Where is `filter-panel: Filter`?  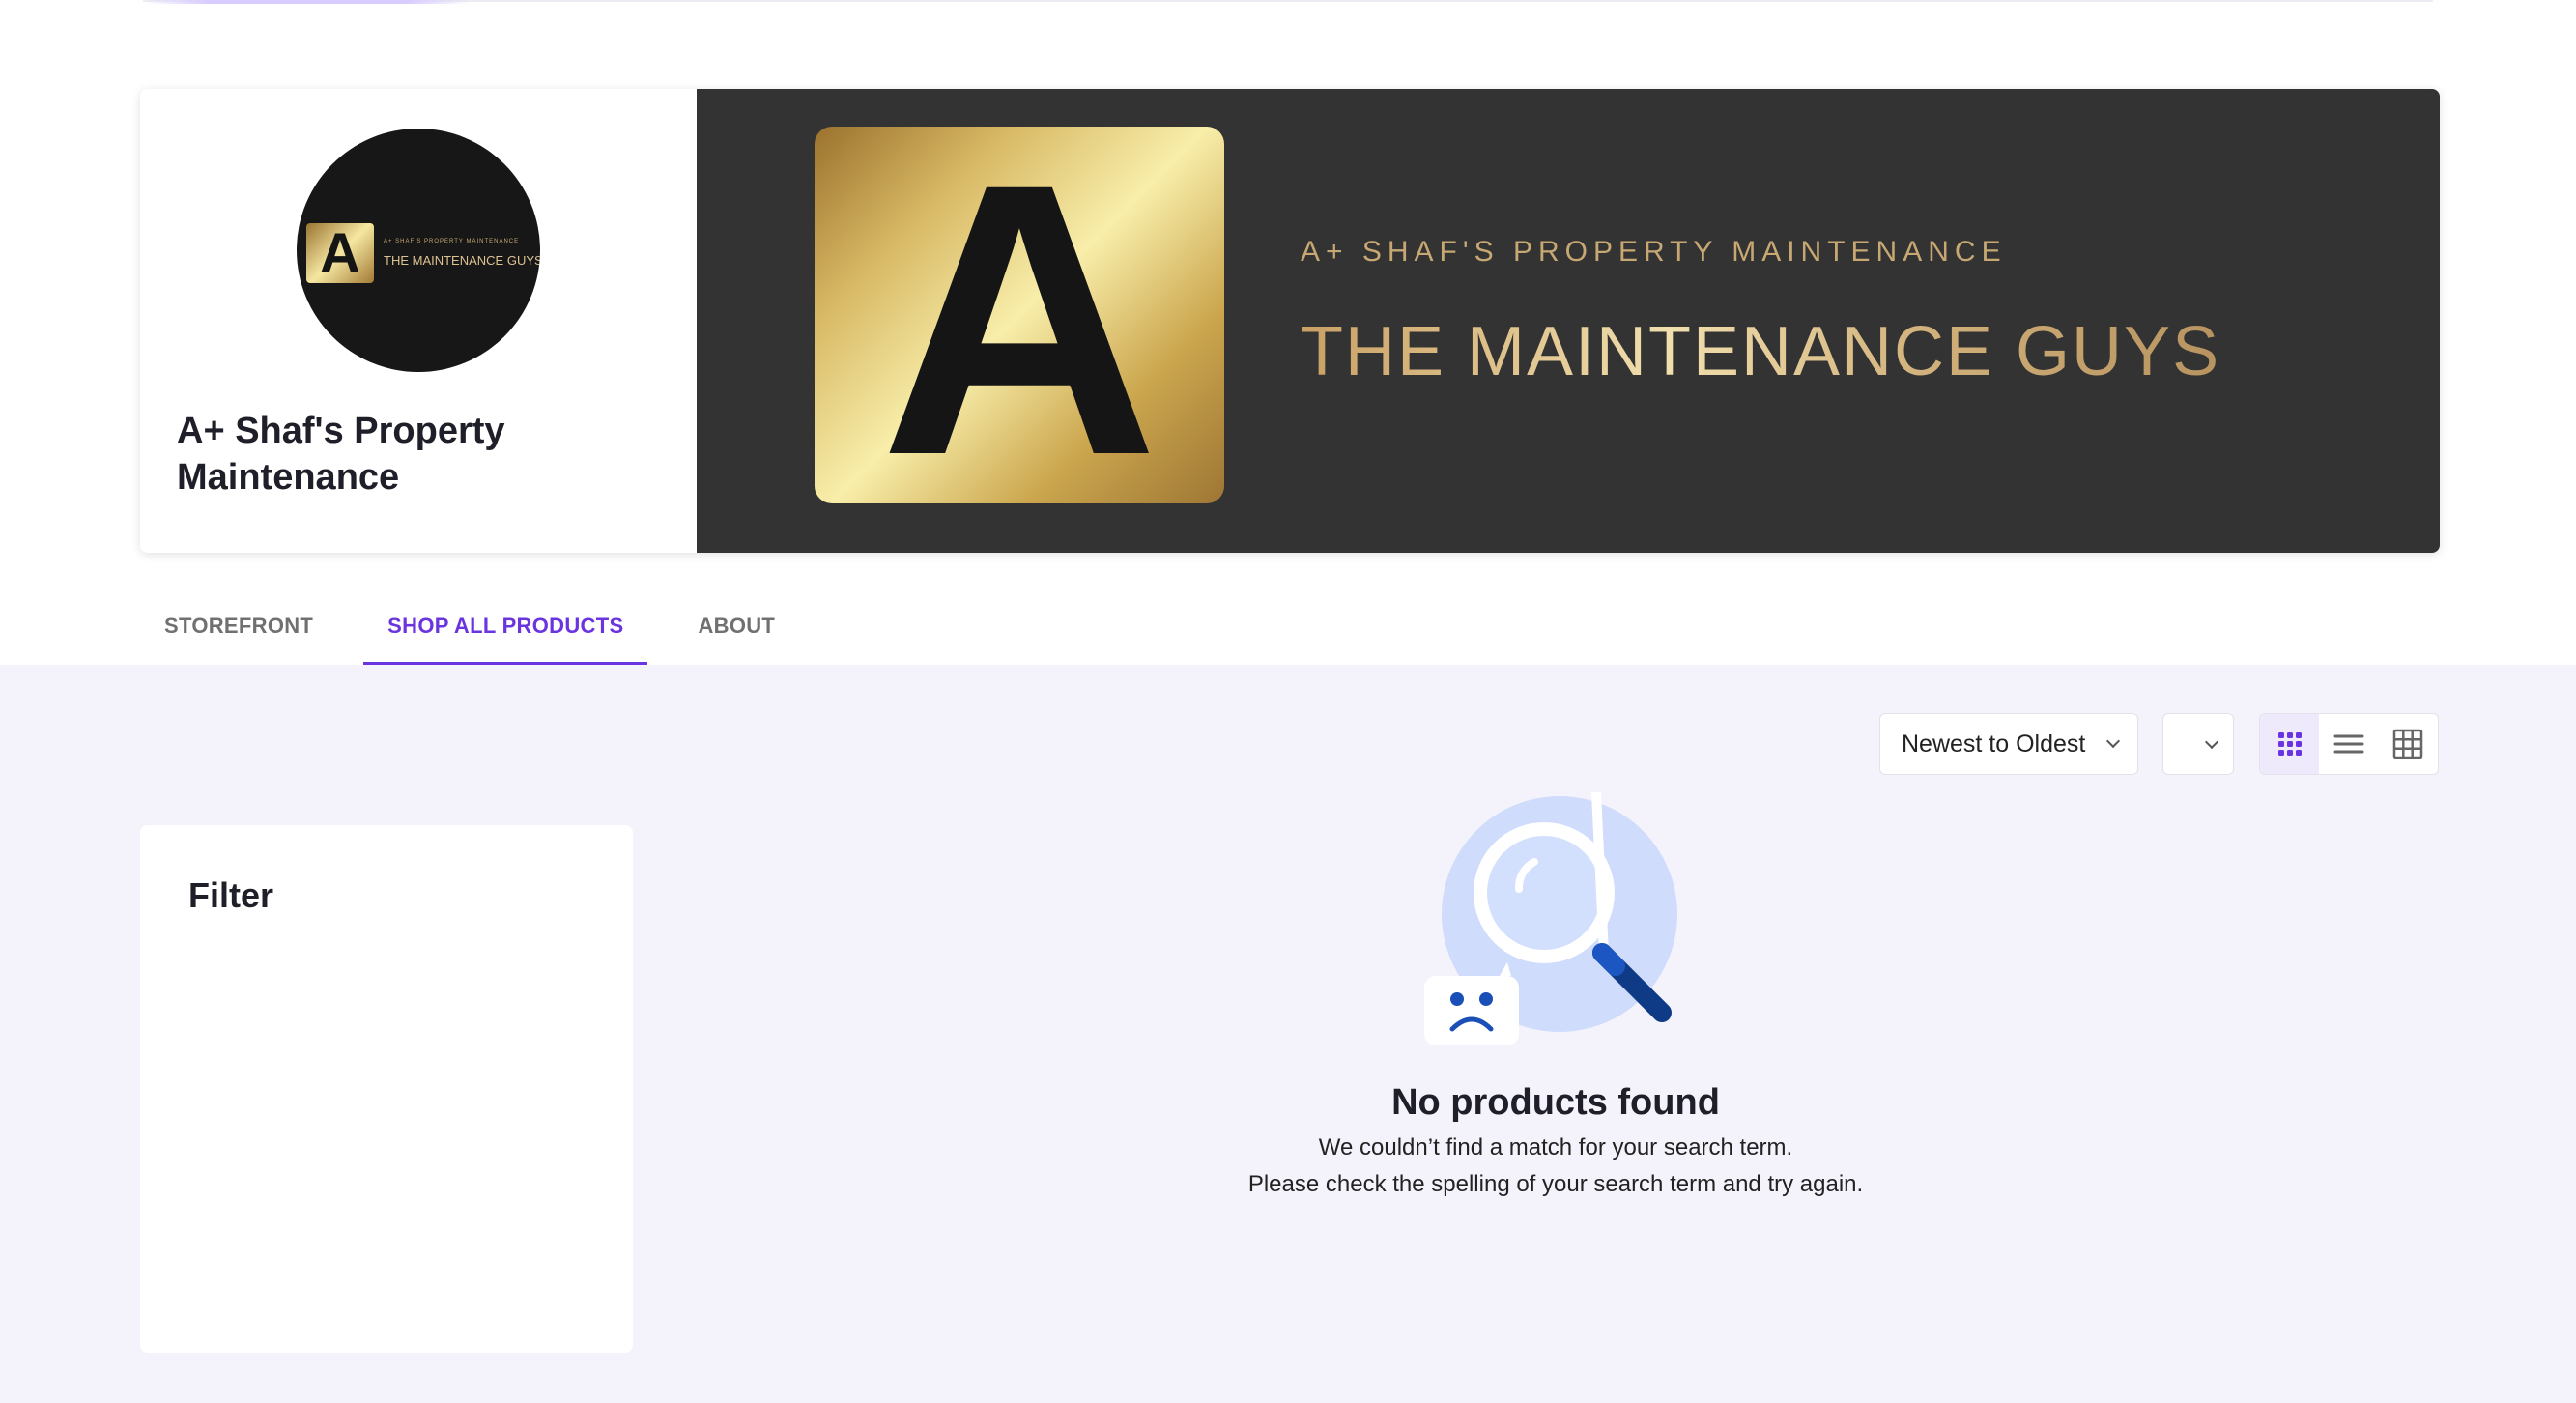 filter-panel: Filter is located at coordinates (387, 1089).